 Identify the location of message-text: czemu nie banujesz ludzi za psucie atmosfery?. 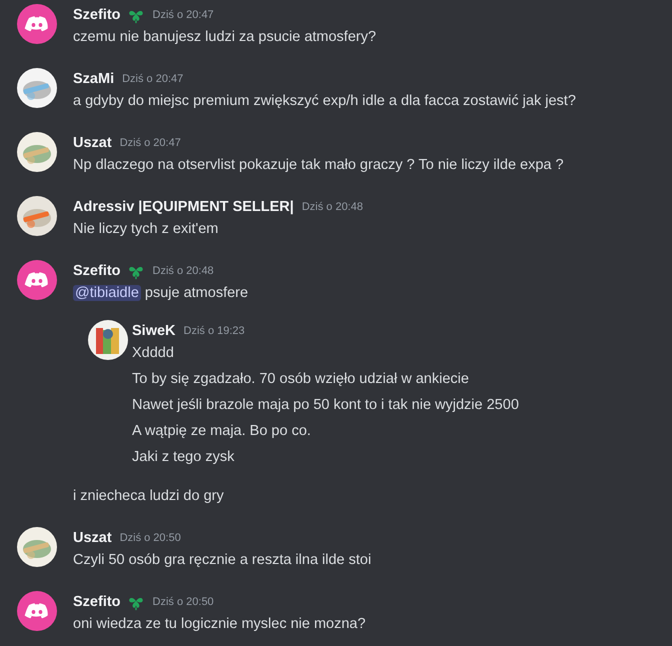
(225, 37).